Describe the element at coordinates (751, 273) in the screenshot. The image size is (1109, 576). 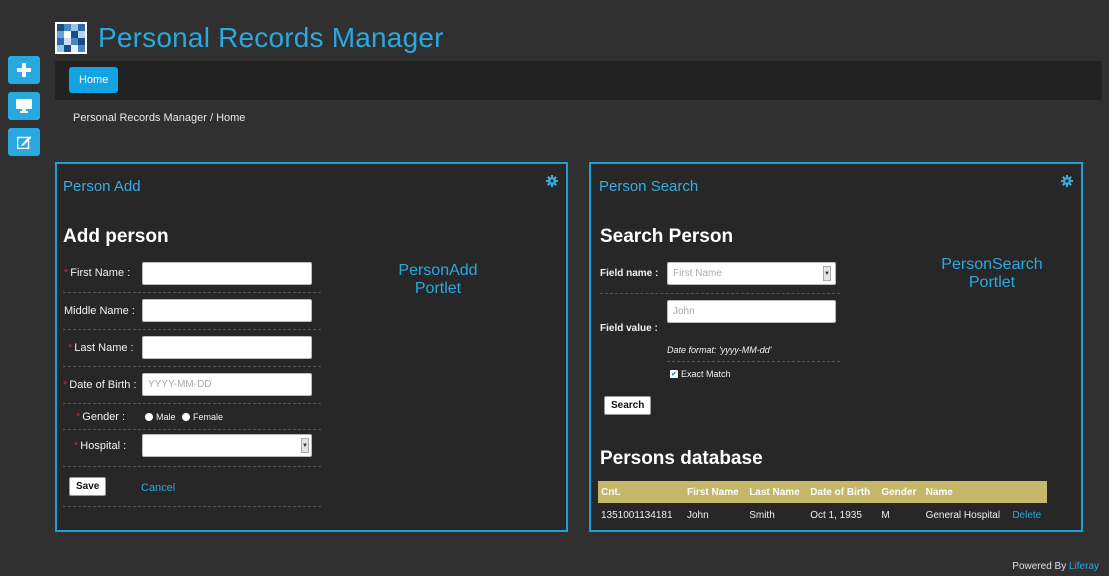
I see `field-name-select: First Name` at that location.